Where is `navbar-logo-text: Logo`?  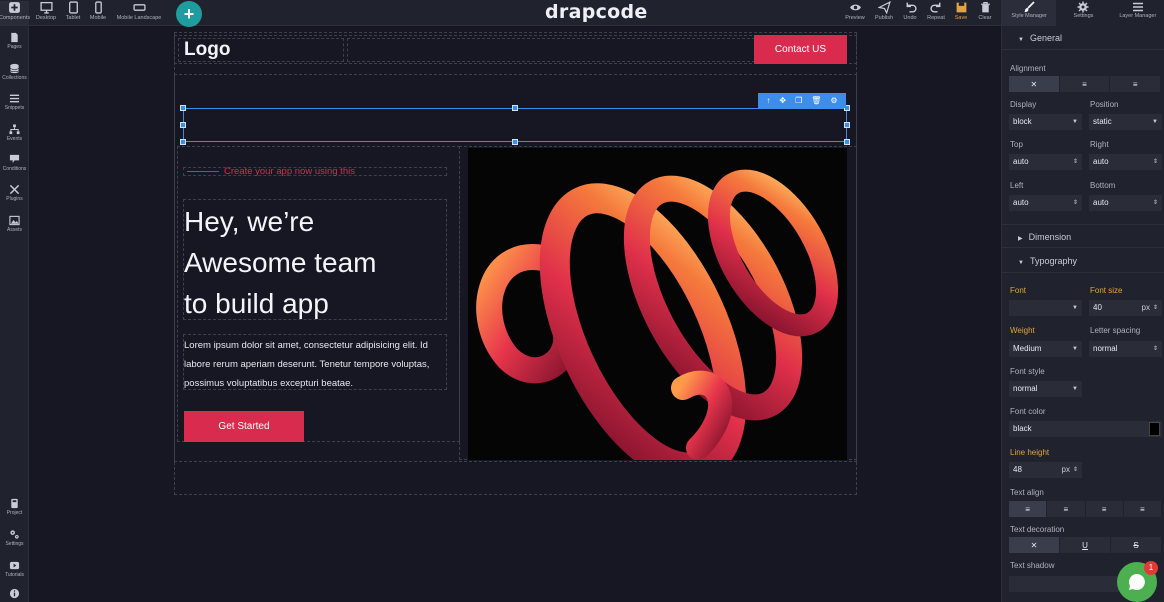
navbar-logo-text: Logo is located at coordinates (207, 50).